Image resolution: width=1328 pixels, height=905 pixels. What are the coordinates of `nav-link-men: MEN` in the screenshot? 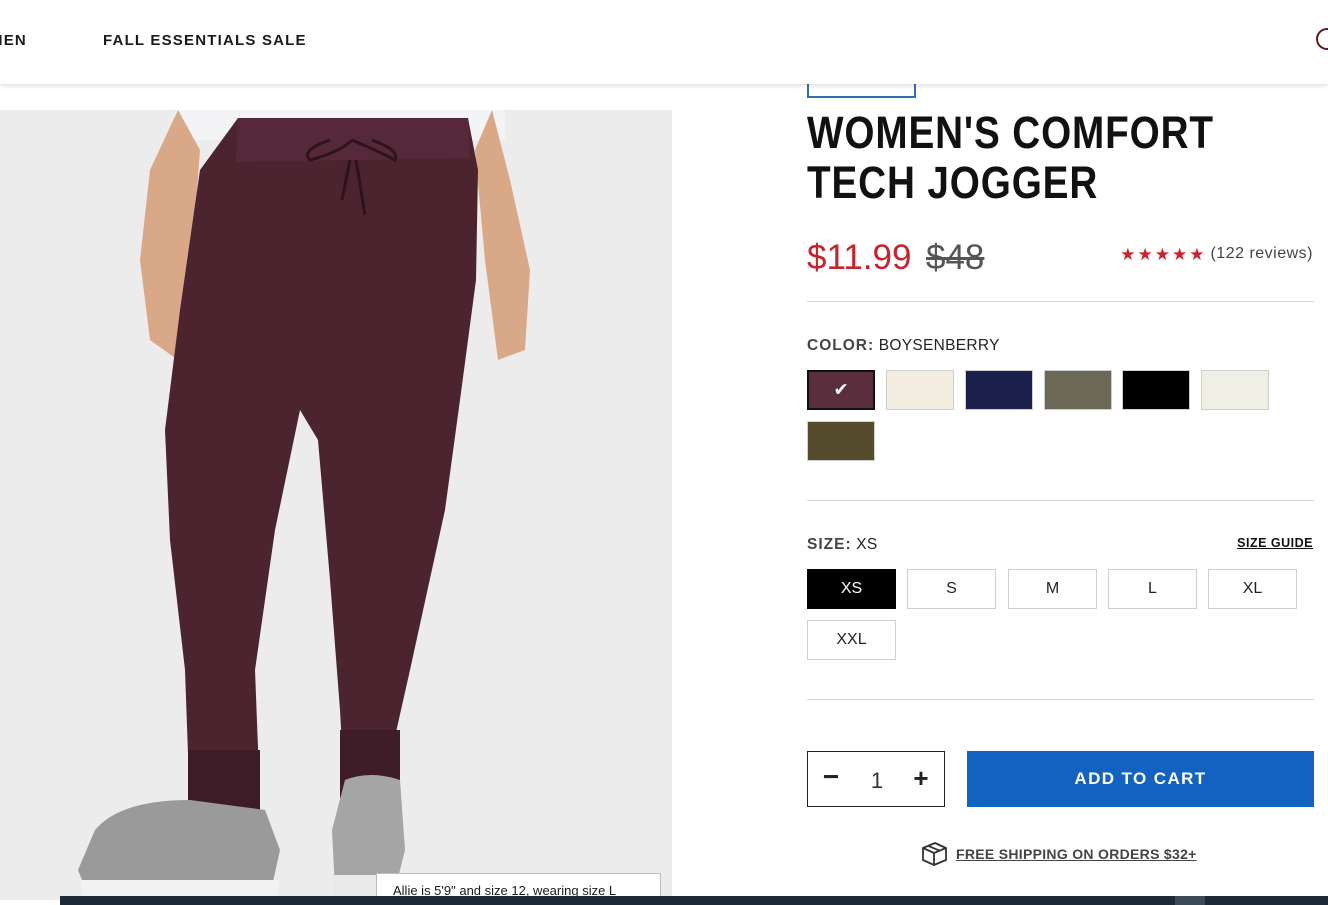 It's located at (13, 40).